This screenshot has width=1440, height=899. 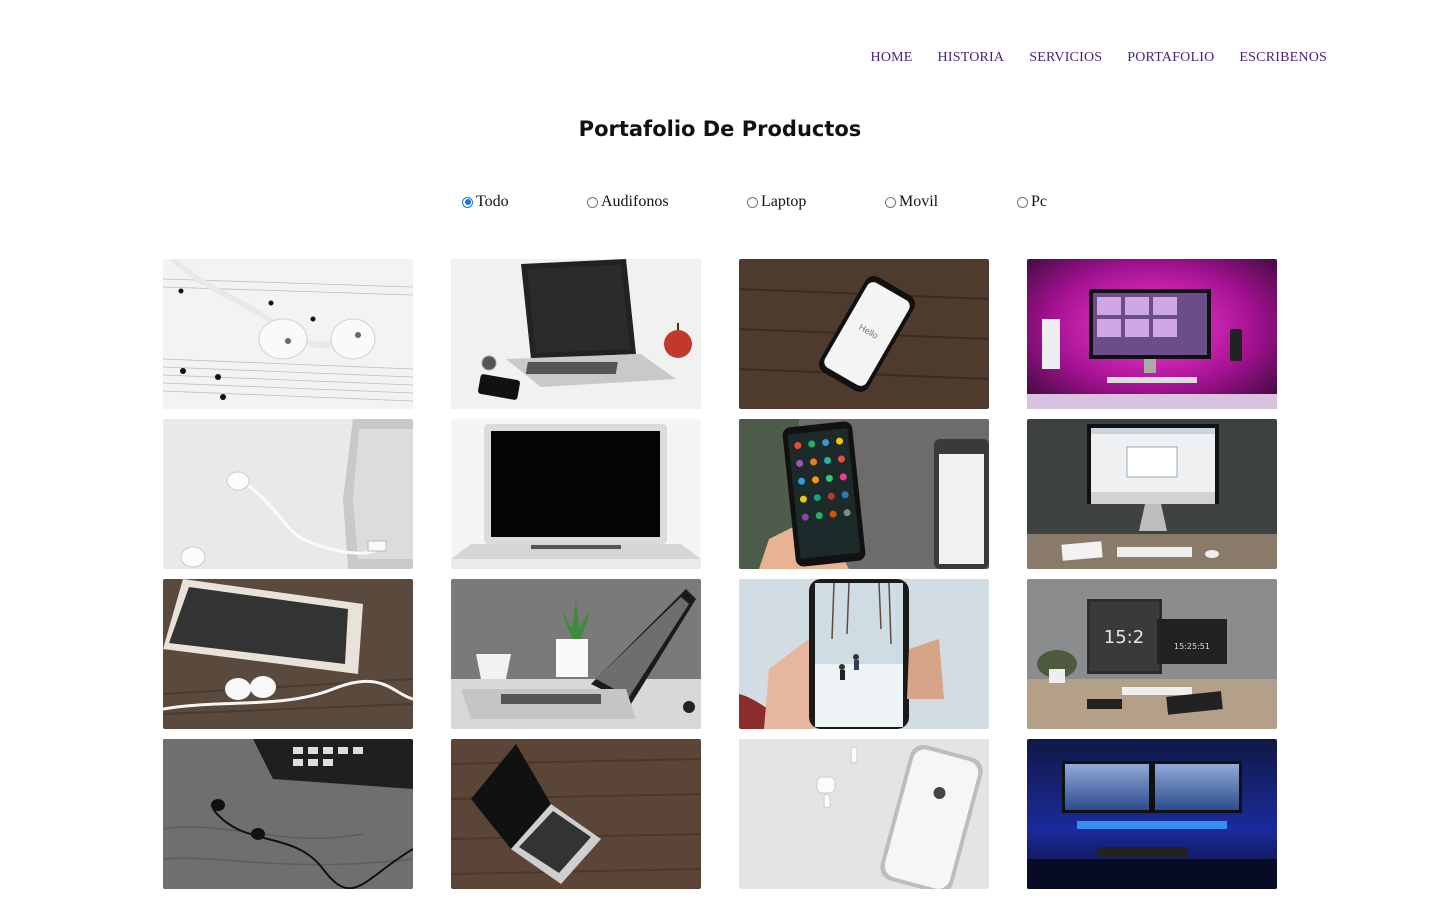 I want to click on gallery-item-phone-snow, so click(x=864, y=654).